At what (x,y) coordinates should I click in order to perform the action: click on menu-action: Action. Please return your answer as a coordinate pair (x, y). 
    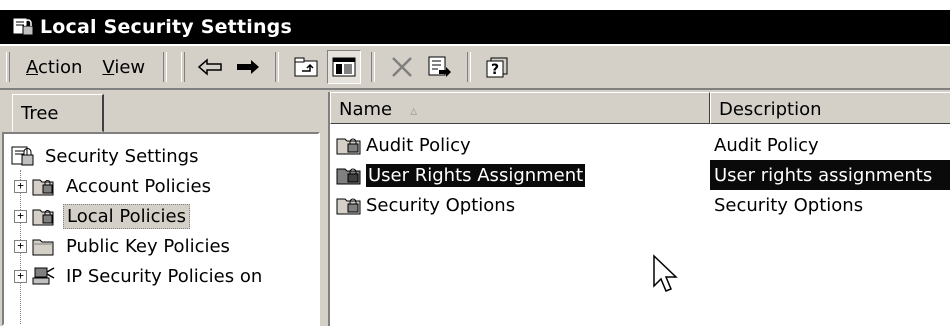
    Looking at the image, I should click on (54, 67).